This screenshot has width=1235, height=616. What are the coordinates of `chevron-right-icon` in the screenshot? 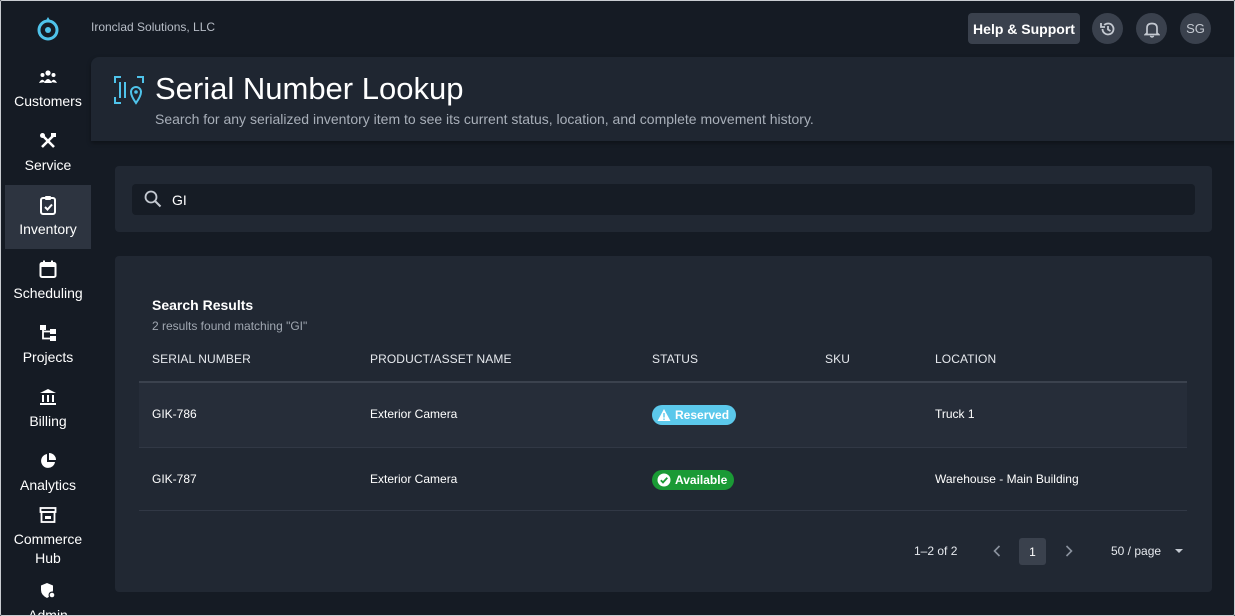 It's located at (1069, 551).